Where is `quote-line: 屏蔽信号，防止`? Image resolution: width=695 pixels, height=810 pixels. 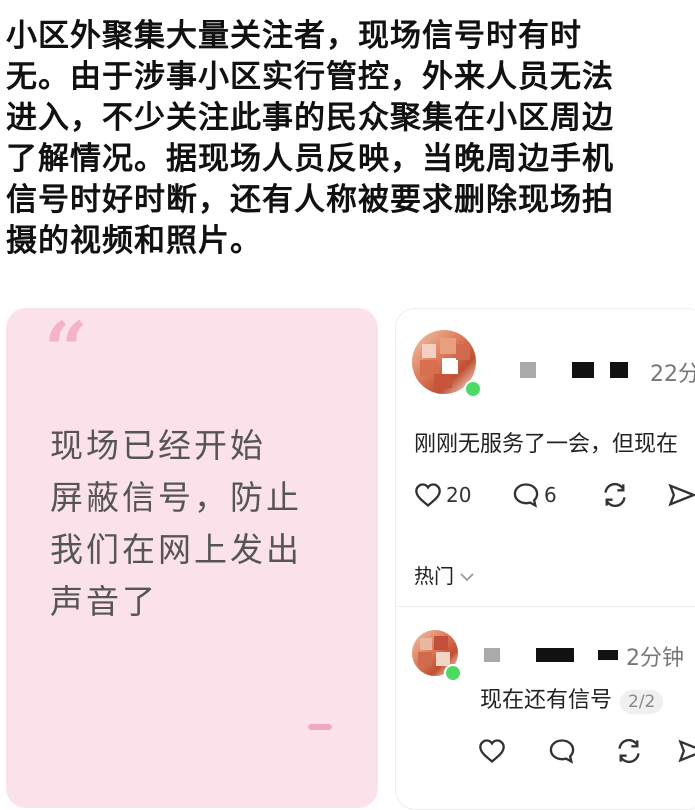 quote-line: 屏蔽信号，防止 is located at coordinates (176, 497).